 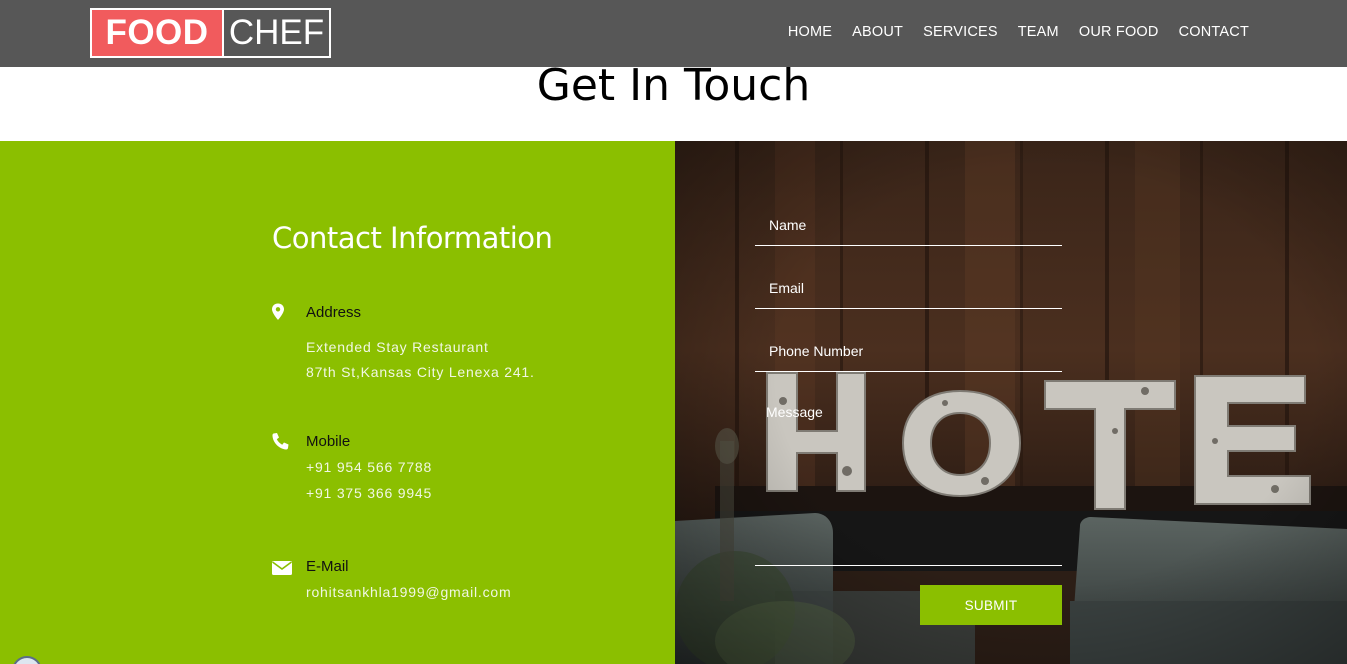 I want to click on logo-chef-text: CHEF, so click(x=276, y=32).